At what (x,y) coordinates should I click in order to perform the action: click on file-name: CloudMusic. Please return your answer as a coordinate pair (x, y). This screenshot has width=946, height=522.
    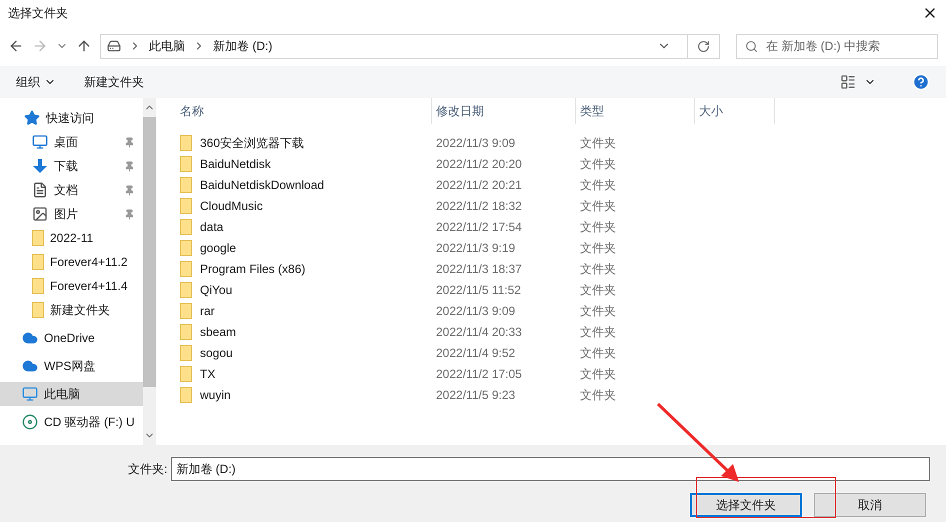
    Looking at the image, I should click on (231, 206).